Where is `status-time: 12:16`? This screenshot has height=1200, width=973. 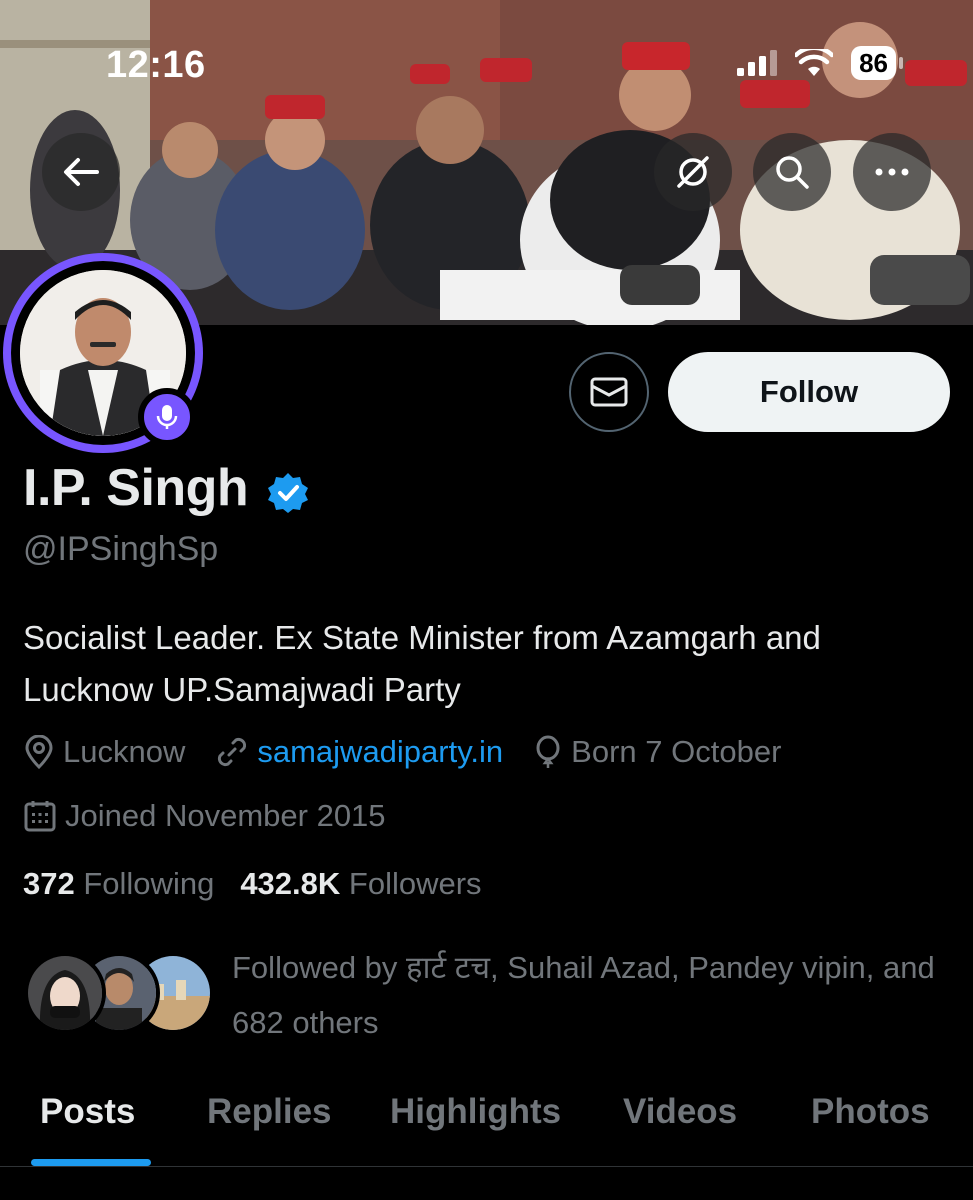 status-time: 12:16 is located at coordinates (156, 65).